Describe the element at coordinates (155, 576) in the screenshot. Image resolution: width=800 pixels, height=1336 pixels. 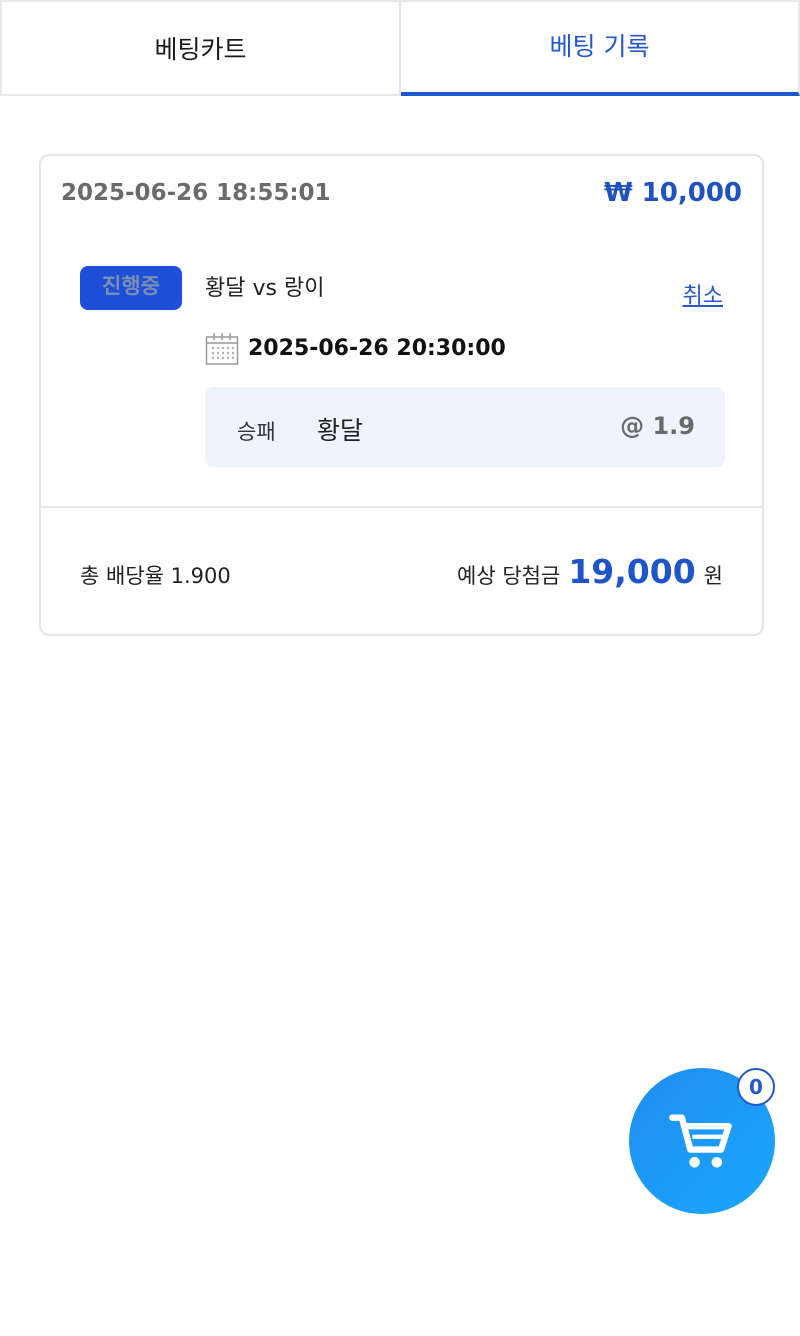
I see `total-odds: 총 배당율 1.900` at that location.